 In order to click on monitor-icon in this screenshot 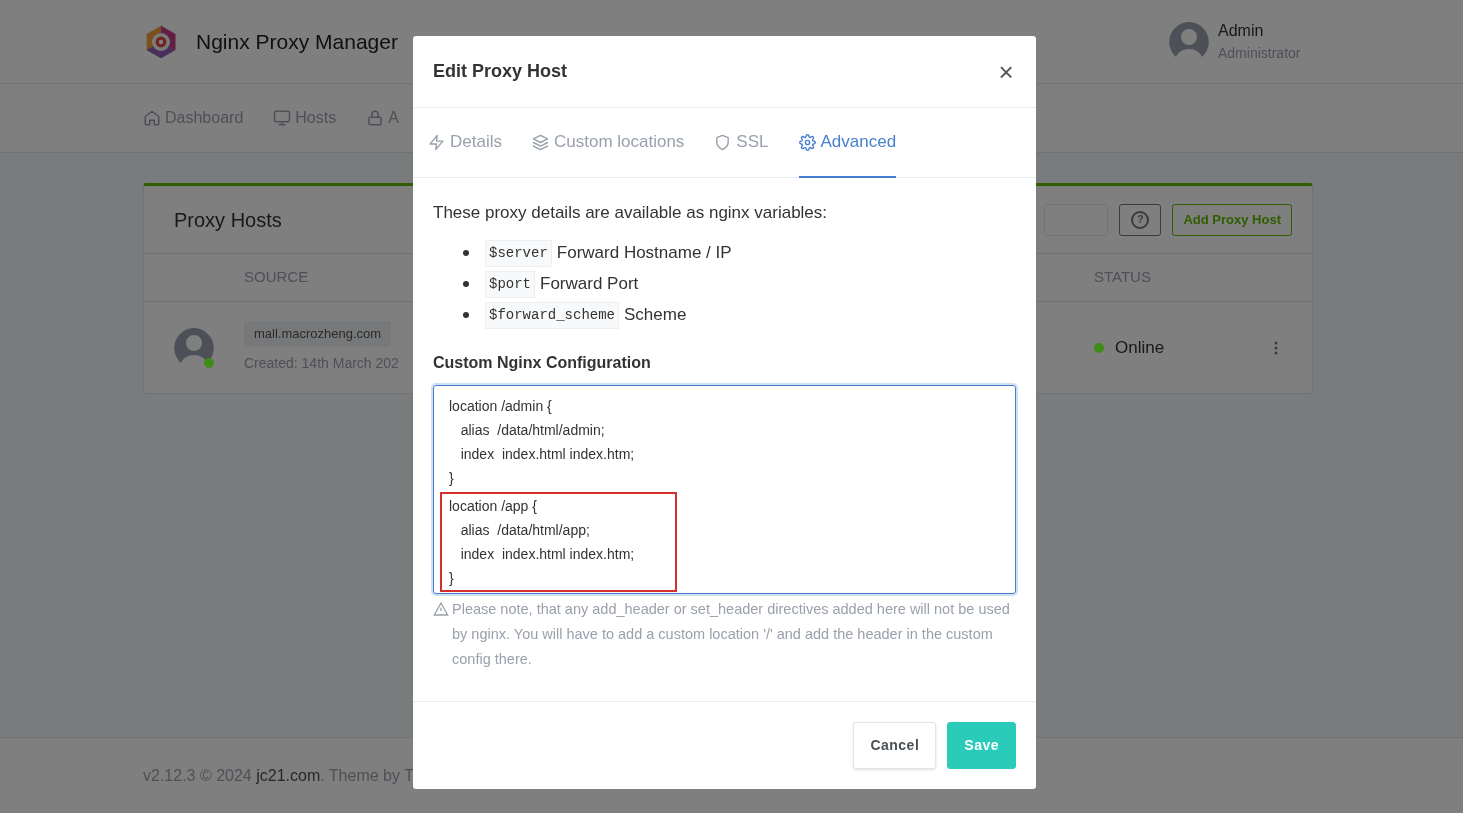, I will do `click(282, 118)`.